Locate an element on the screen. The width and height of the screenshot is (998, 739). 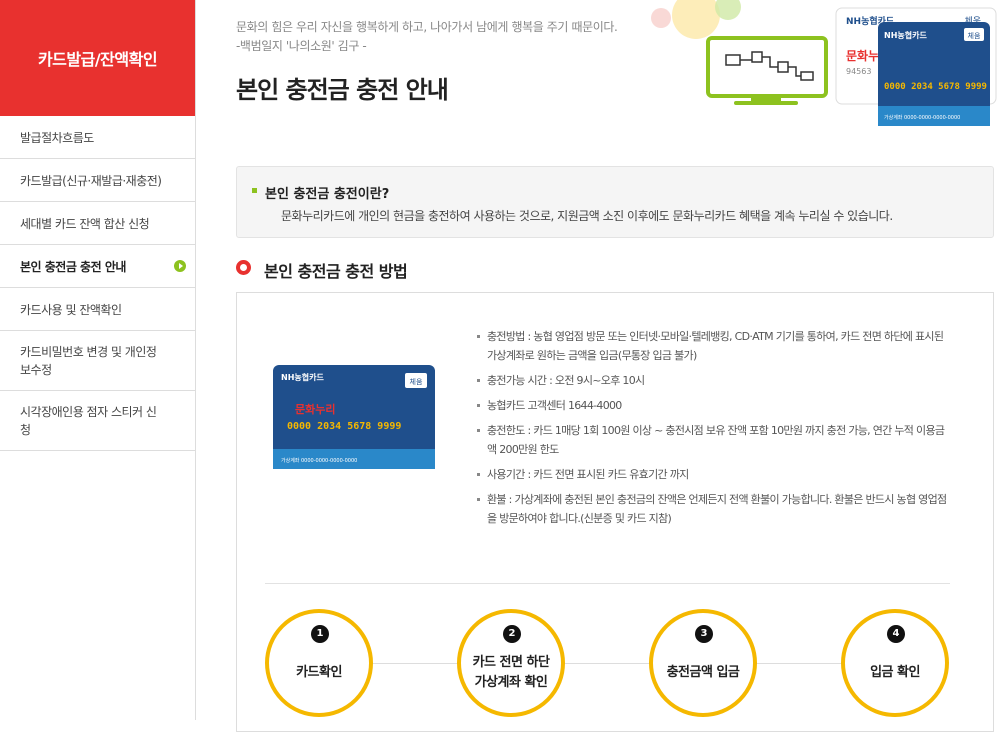
step-number: 2 is located at coordinates (512, 634).